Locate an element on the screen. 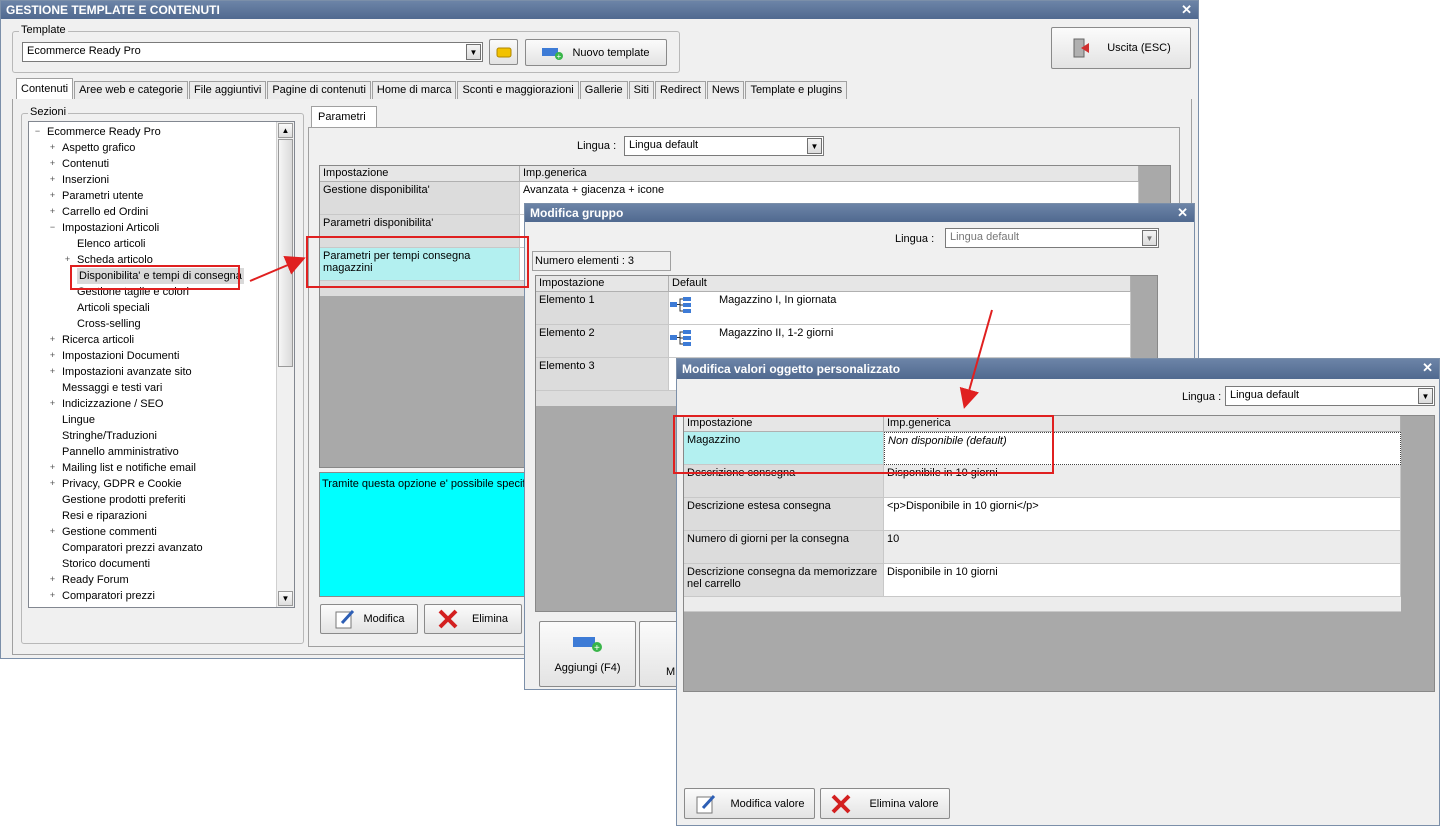 This screenshot has width=1442, height=829. scroll-up-icon: ▲ is located at coordinates (285, 130).